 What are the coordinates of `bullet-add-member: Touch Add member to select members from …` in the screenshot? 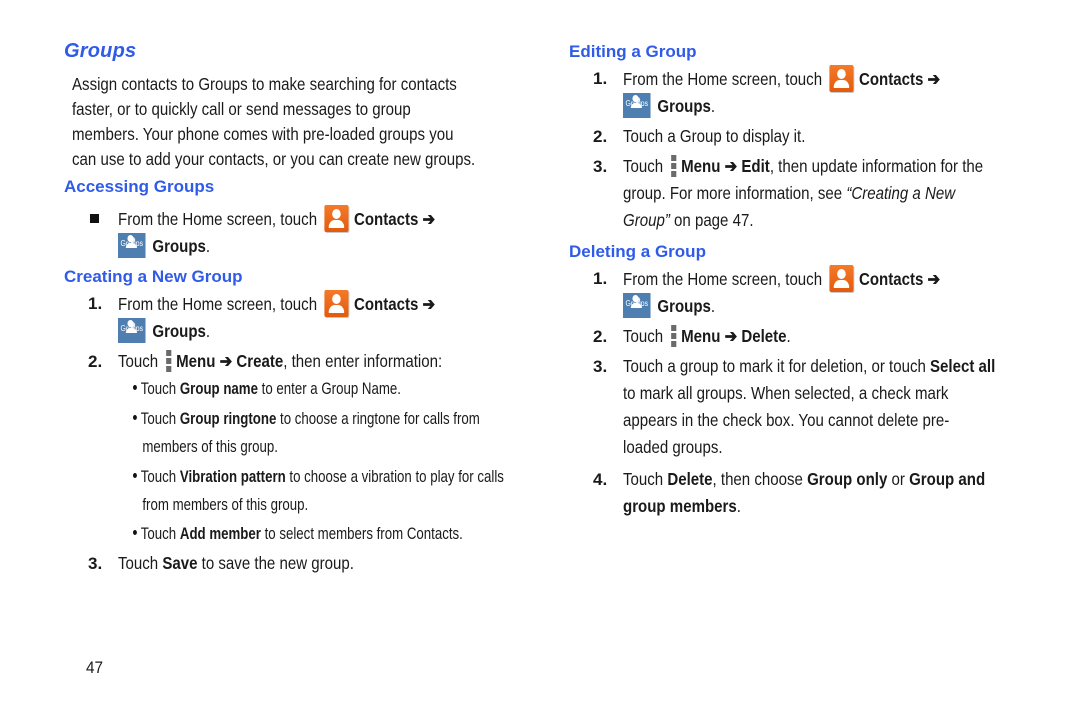 It's located at (298, 534).